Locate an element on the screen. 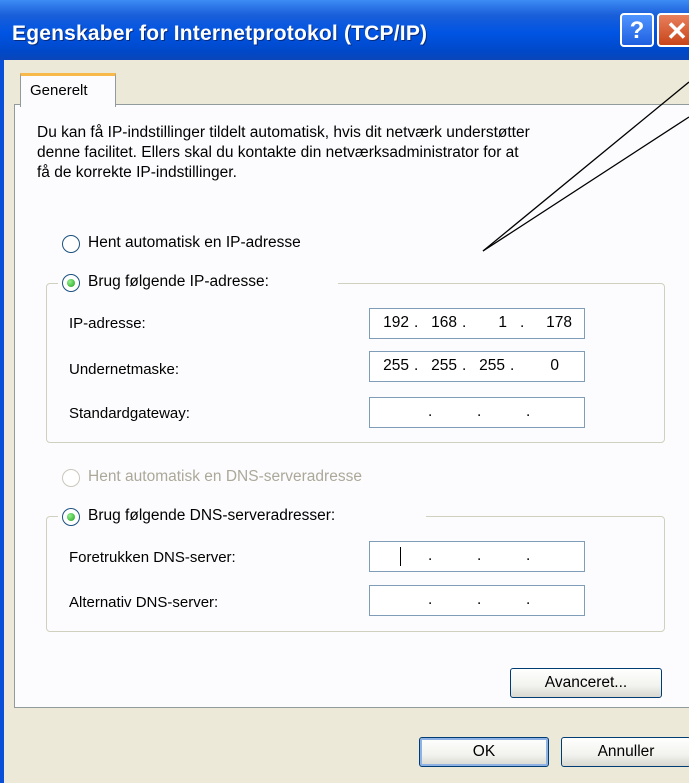  callout-lines is located at coordinates (585, 166).